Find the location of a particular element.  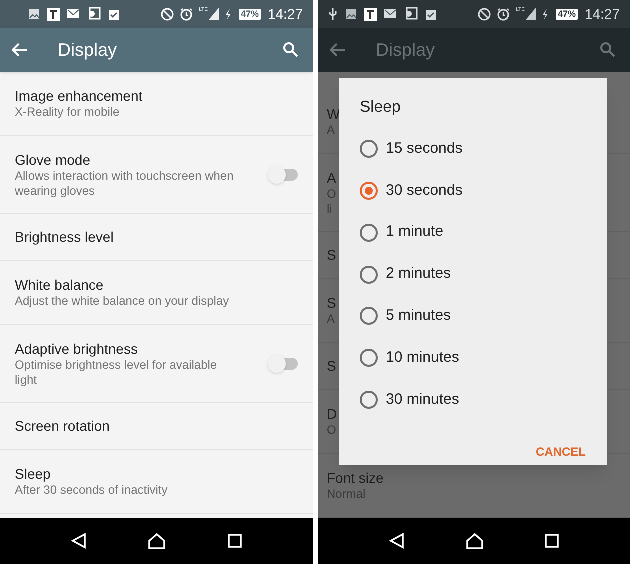

item-title: Screen rotation is located at coordinates (62, 426).